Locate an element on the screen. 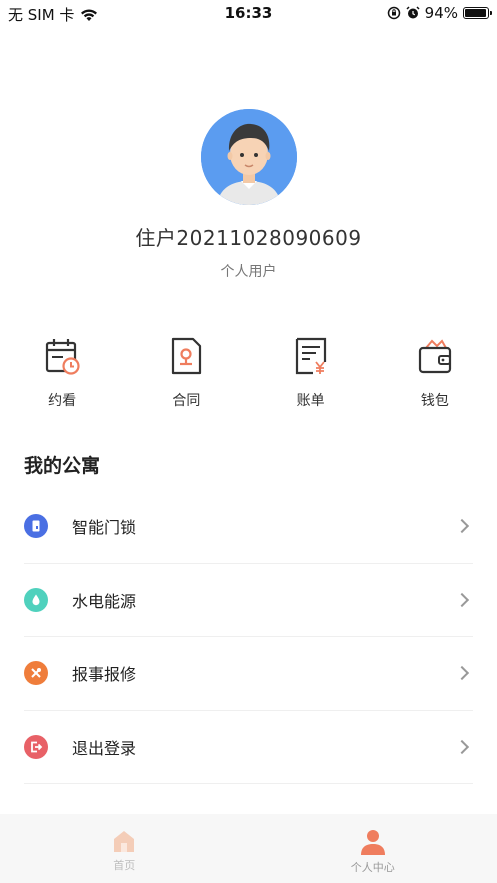  alarm-icon is located at coordinates (413, 12).